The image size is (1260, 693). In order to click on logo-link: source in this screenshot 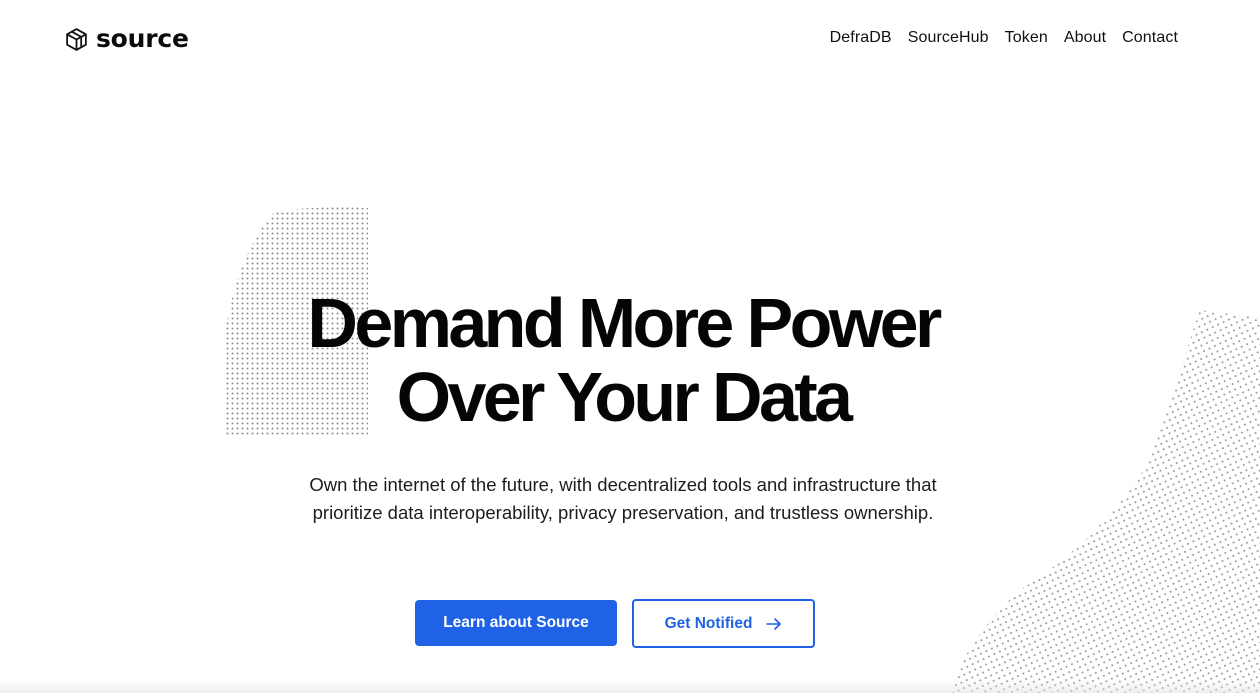, I will do `click(126, 39)`.